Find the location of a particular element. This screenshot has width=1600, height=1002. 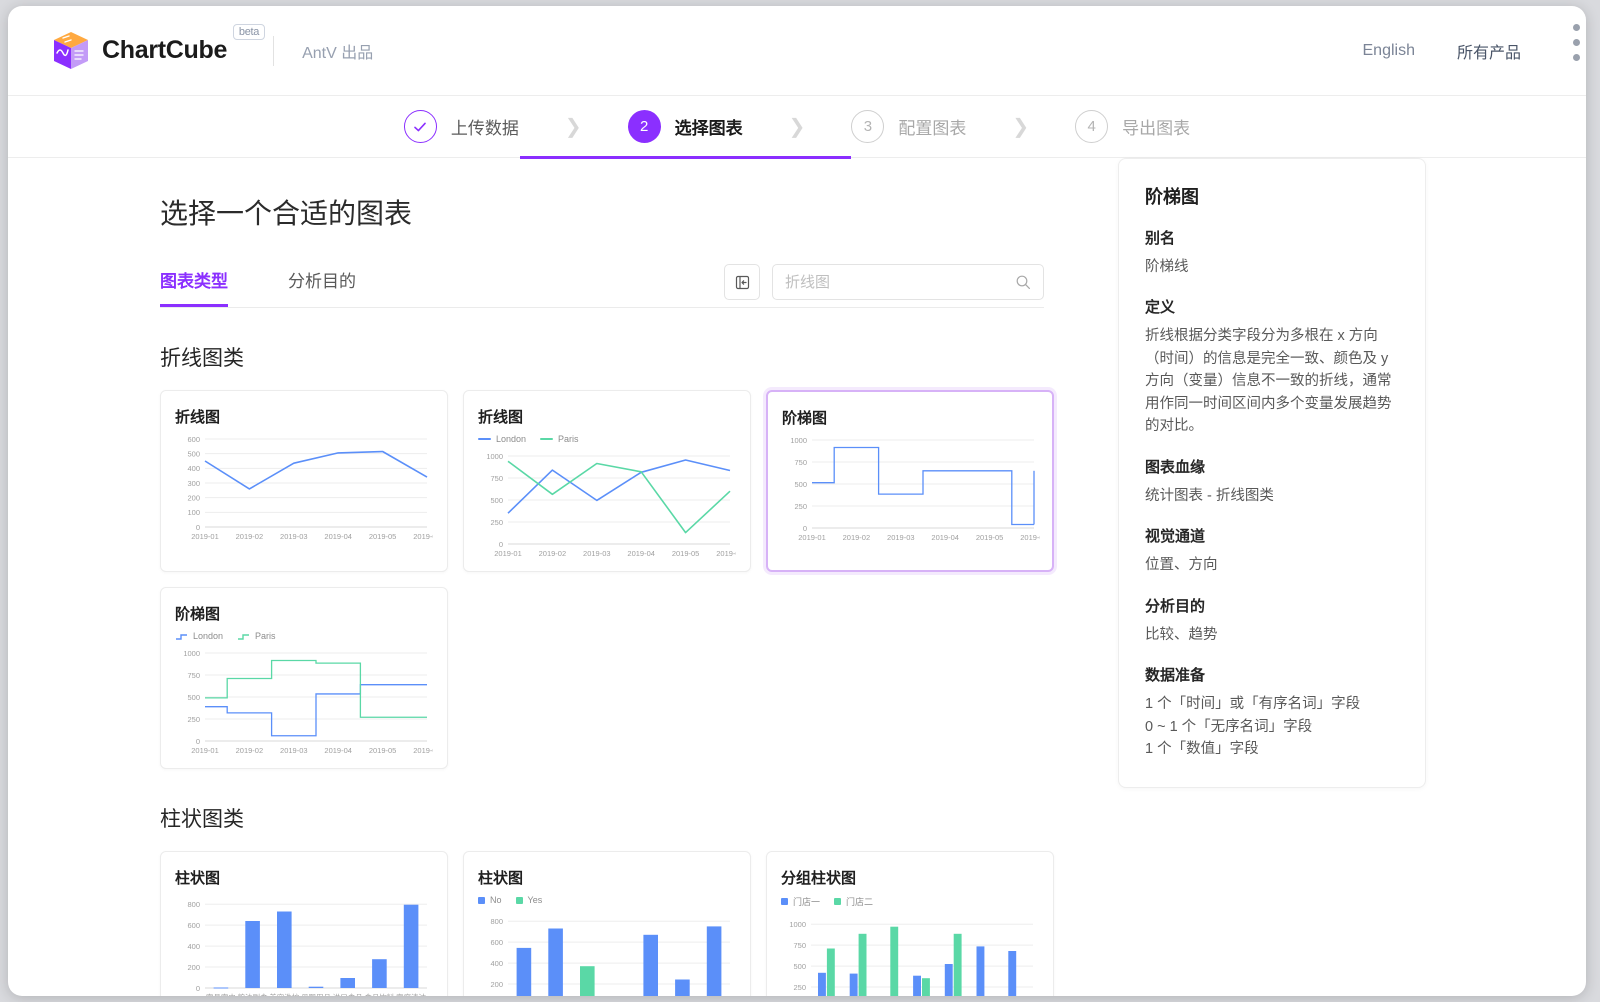

tab-chart-type: 图表类型 is located at coordinates (194, 287).